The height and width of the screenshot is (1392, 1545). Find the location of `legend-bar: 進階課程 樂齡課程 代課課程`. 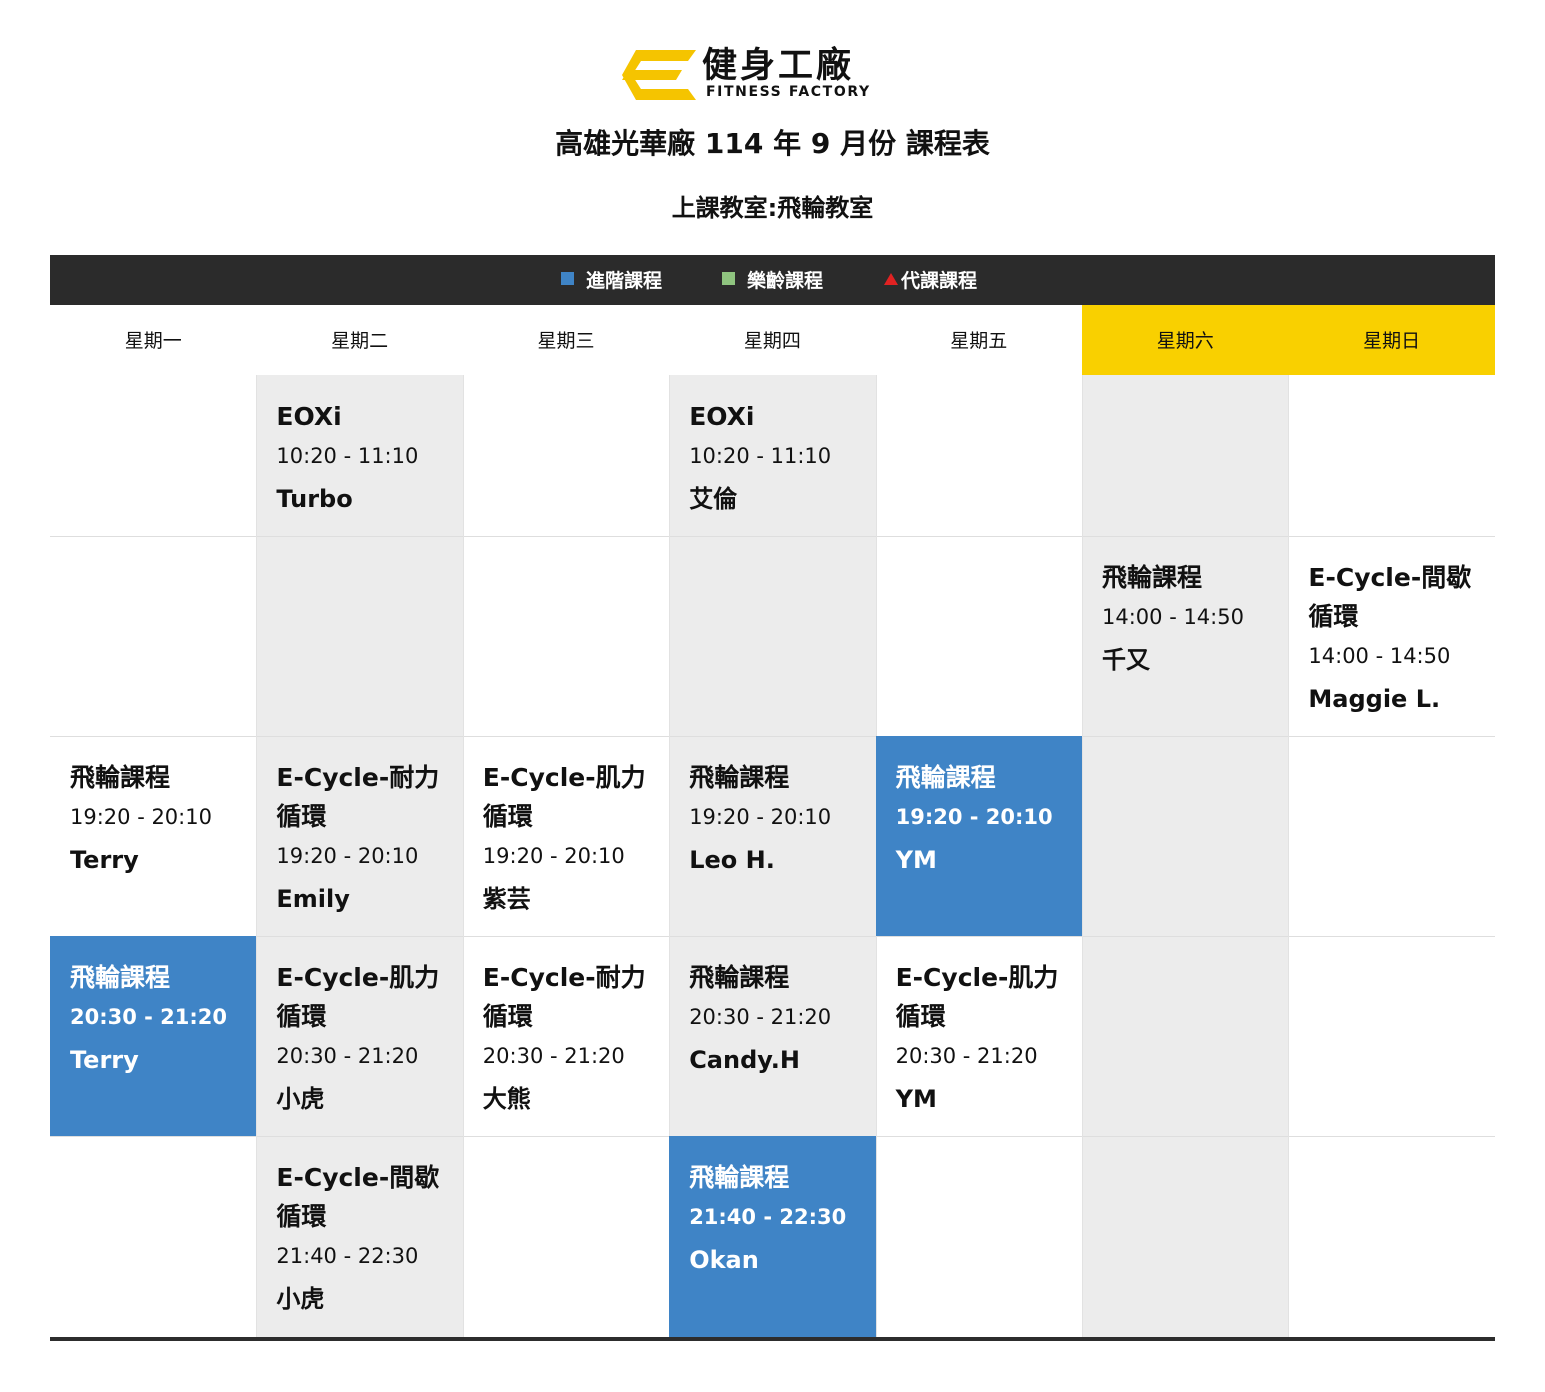

legend-bar: 進階課程 樂齡課程 代課課程 is located at coordinates (772, 280).